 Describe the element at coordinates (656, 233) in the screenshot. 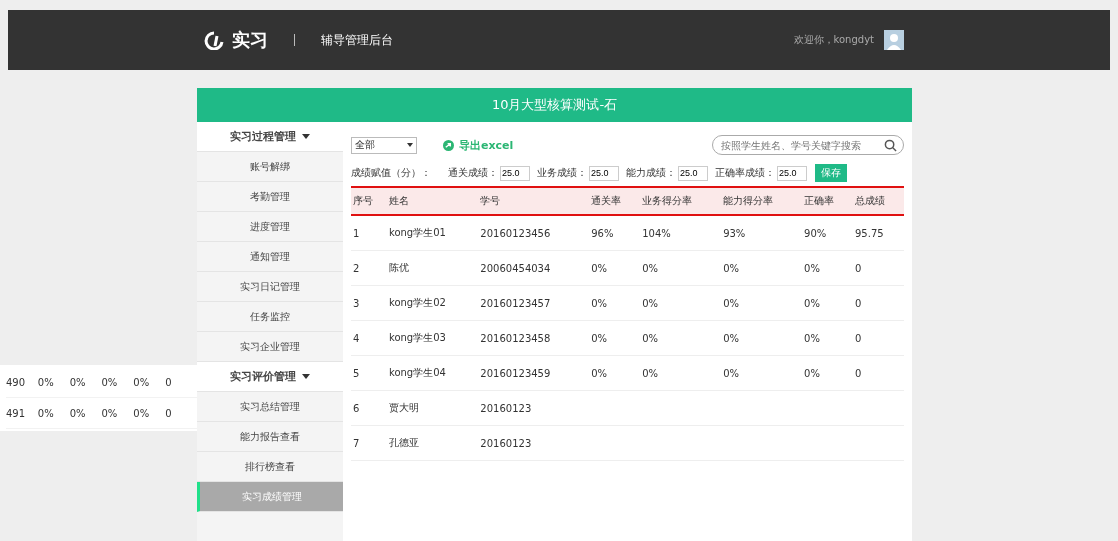

I see `table-cell: 104%` at that location.